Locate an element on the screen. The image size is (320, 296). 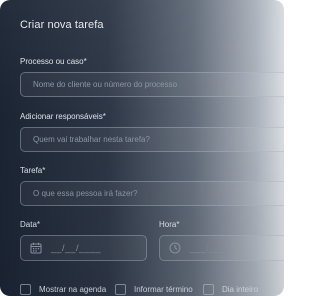
dialog-title: Criar nova tarefa is located at coordinates (62, 25).